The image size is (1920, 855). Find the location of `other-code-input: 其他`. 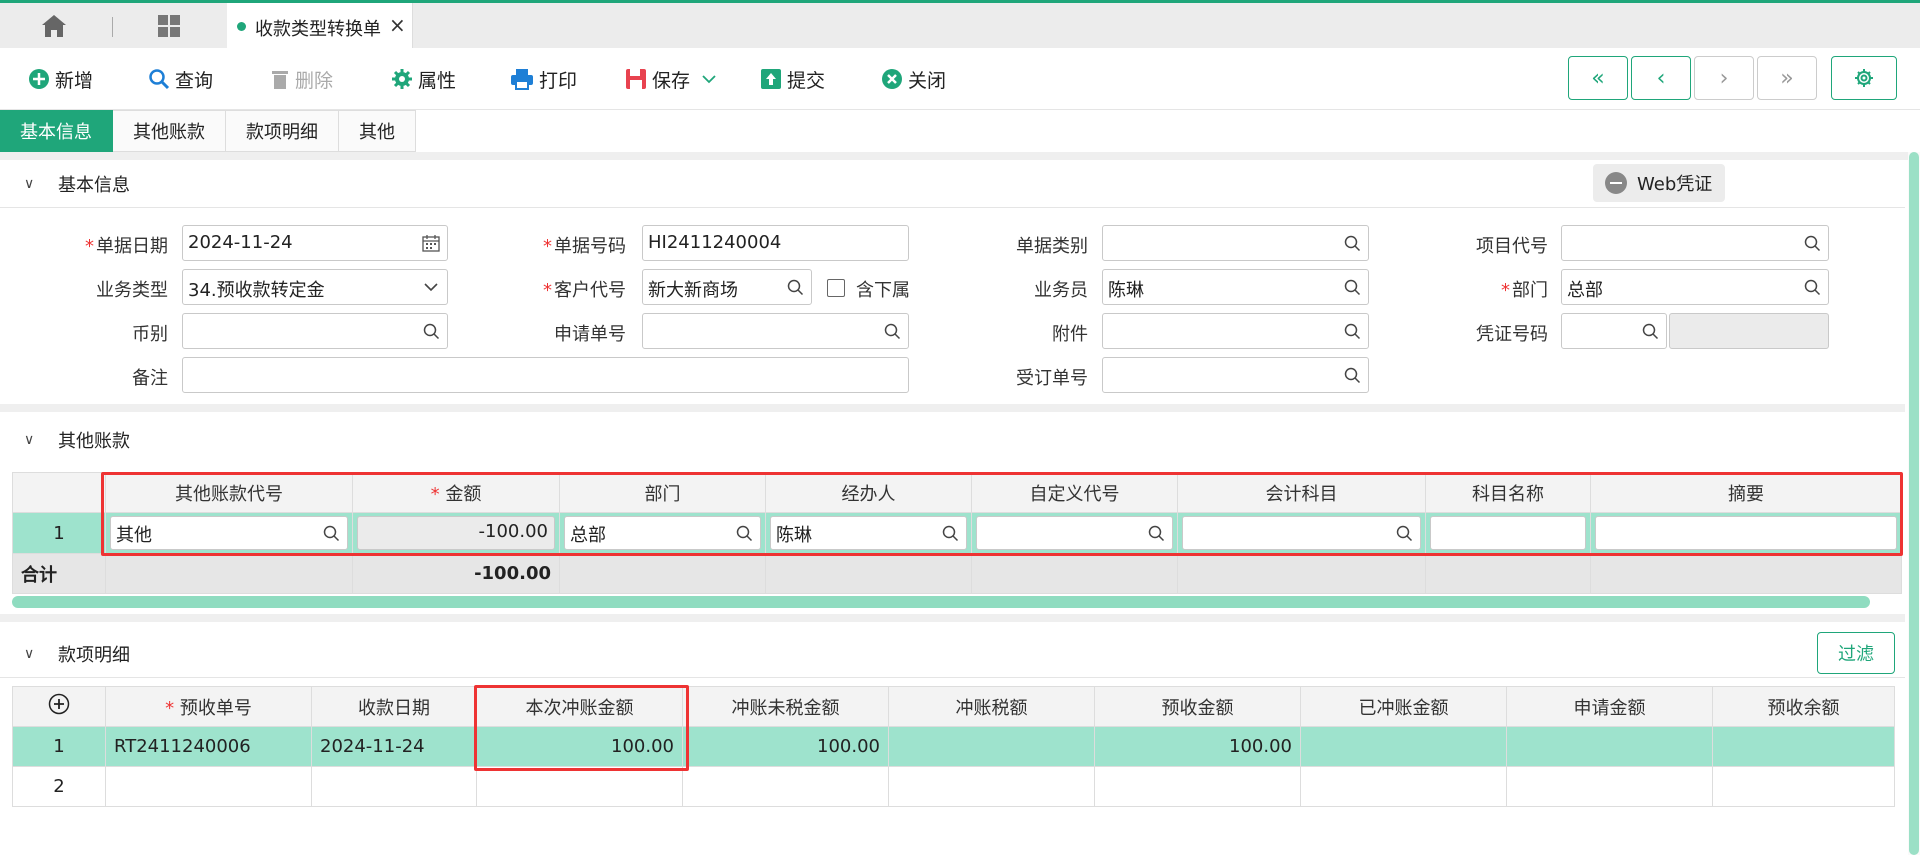

other-code-input: 其他 is located at coordinates (229, 533).